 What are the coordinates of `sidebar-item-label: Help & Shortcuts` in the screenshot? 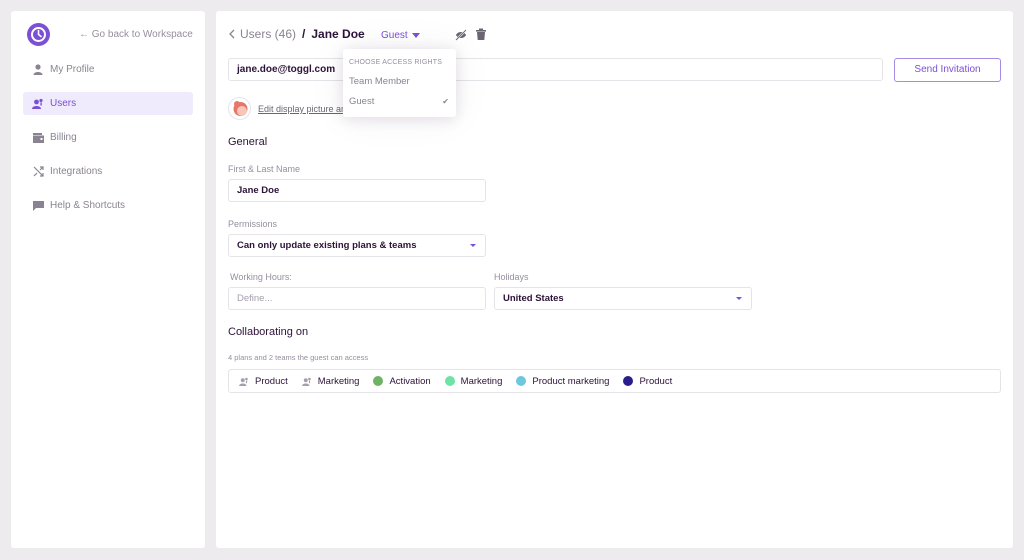 It's located at (88, 205).